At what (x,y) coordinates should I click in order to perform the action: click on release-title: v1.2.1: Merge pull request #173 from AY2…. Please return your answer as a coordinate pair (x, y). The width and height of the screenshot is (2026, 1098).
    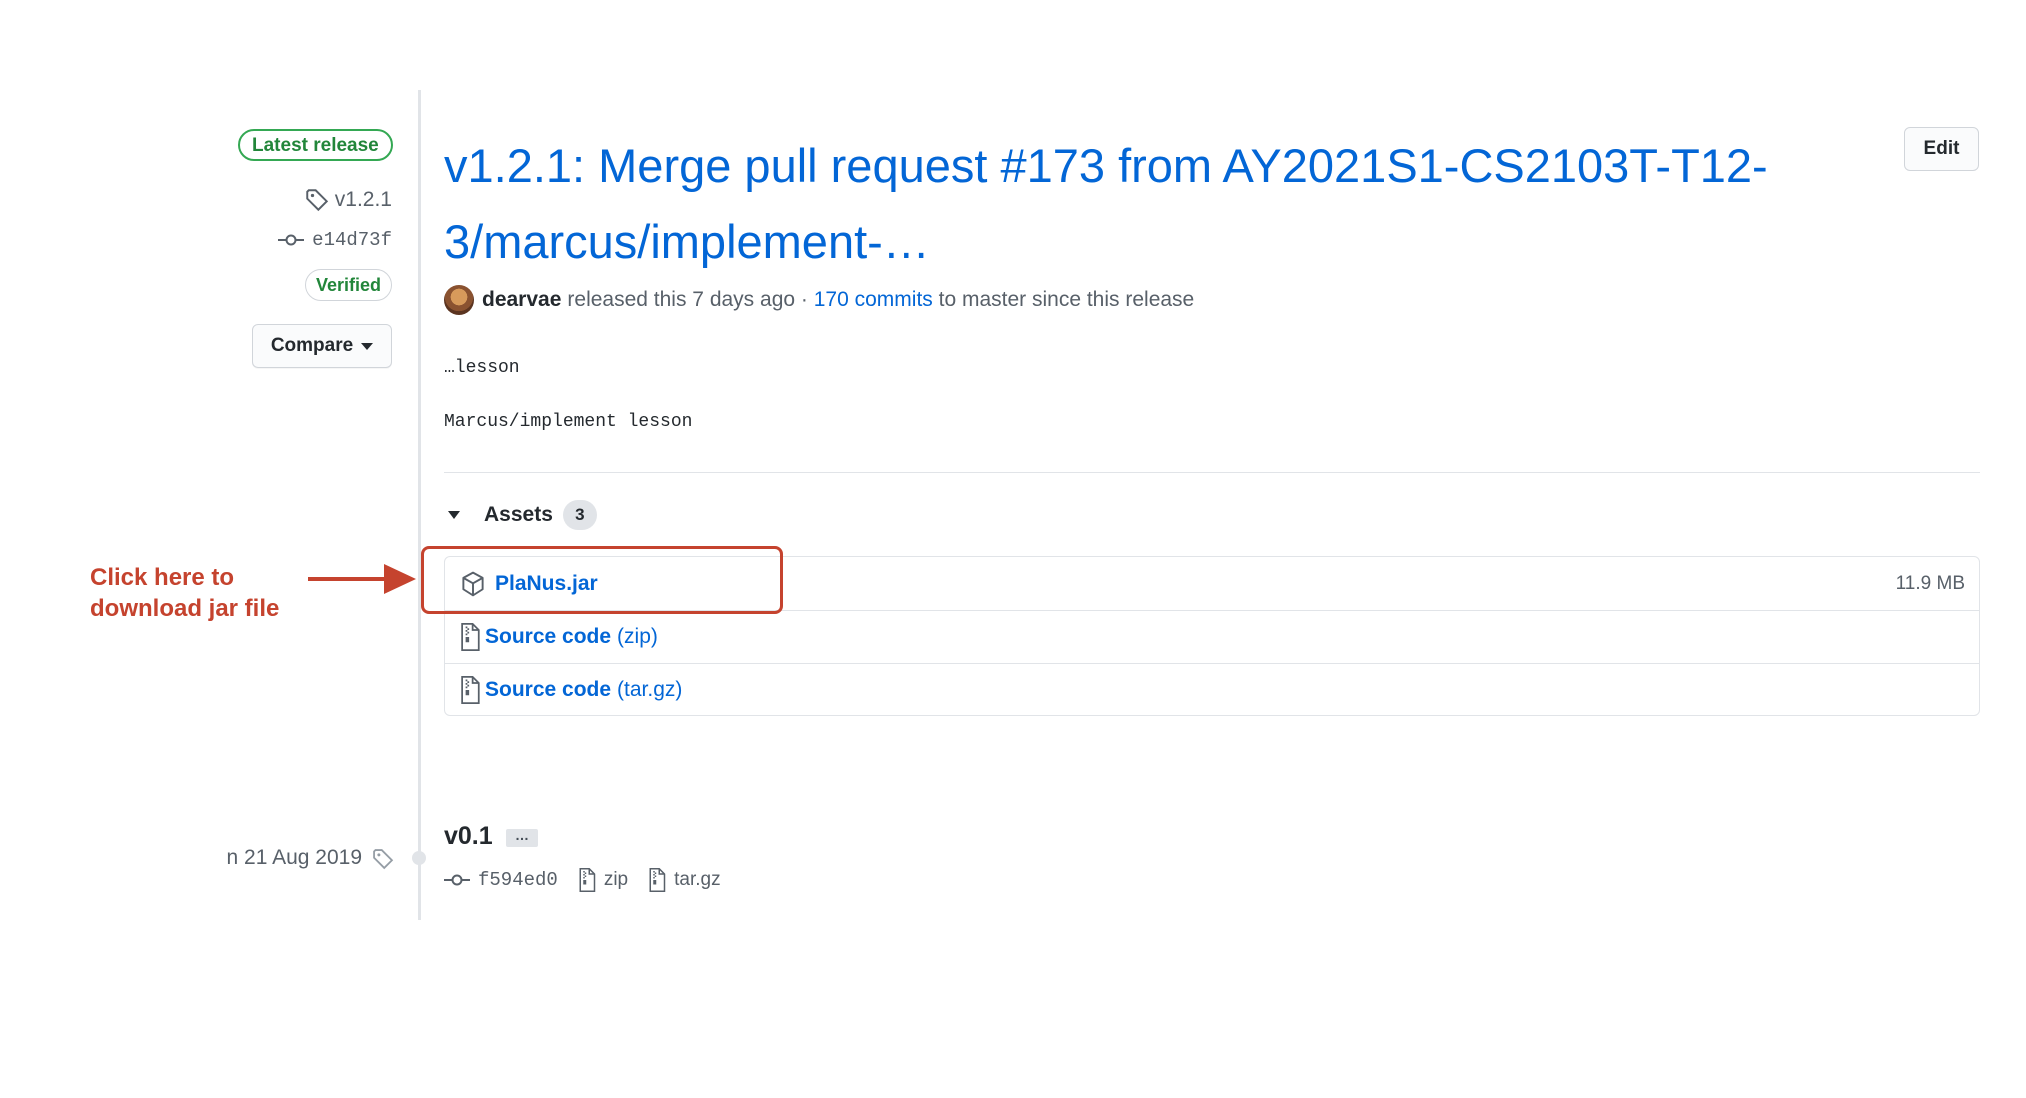
    Looking at the image, I should click on (1154, 204).